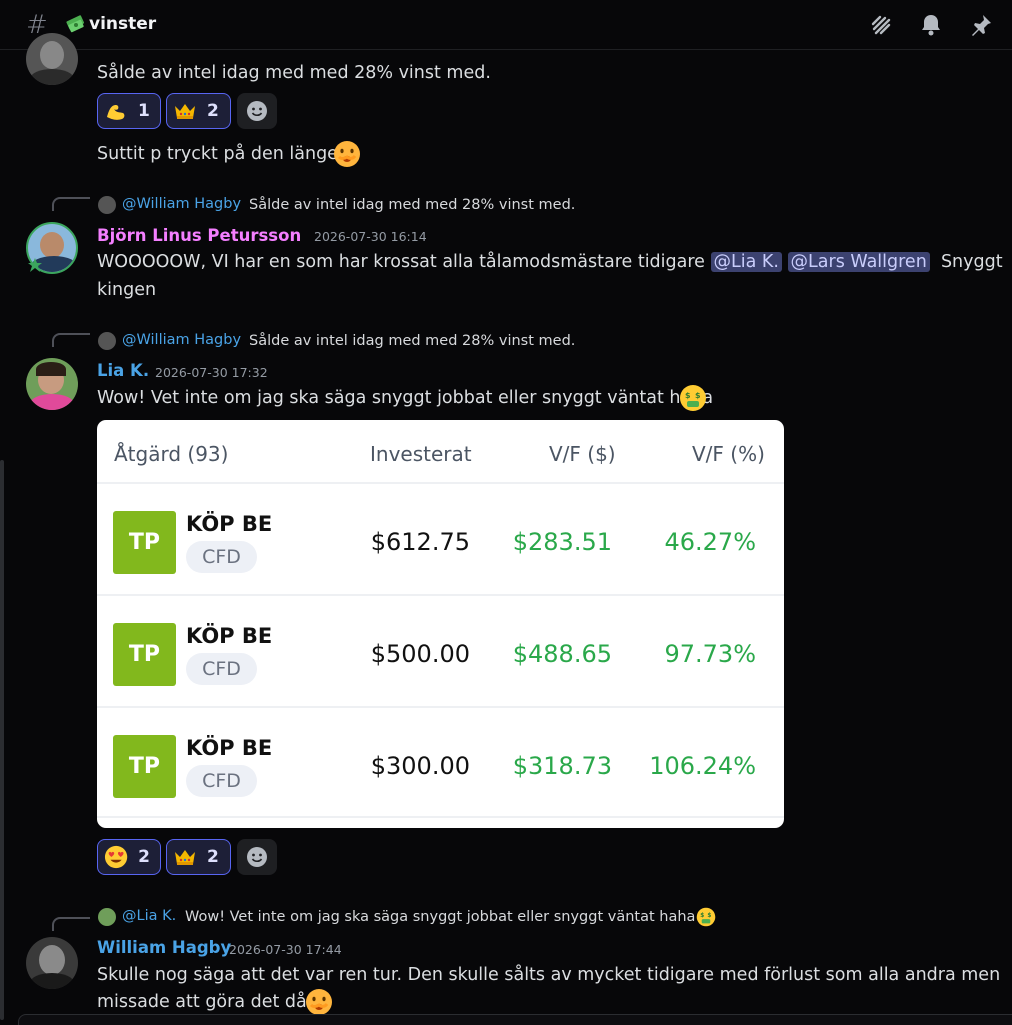 Image resolution: width=1012 pixels, height=1025 pixels. Describe the element at coordinates (129, 857) in the screenshot. I see `reaction-heart-eyes: 2` at that location.